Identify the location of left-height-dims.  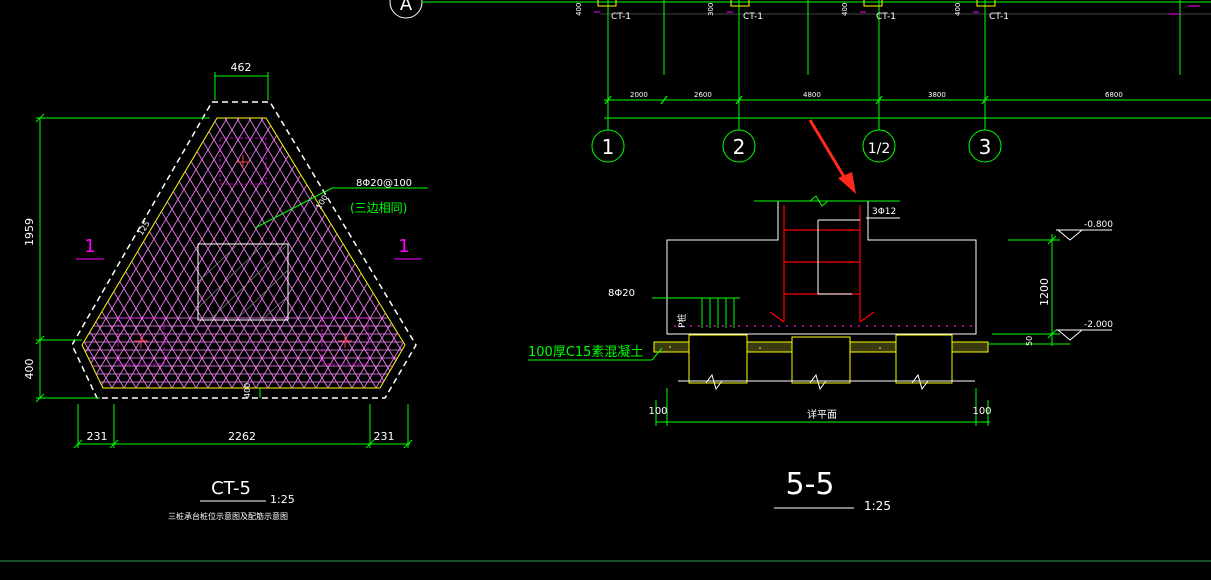
(122, 258).